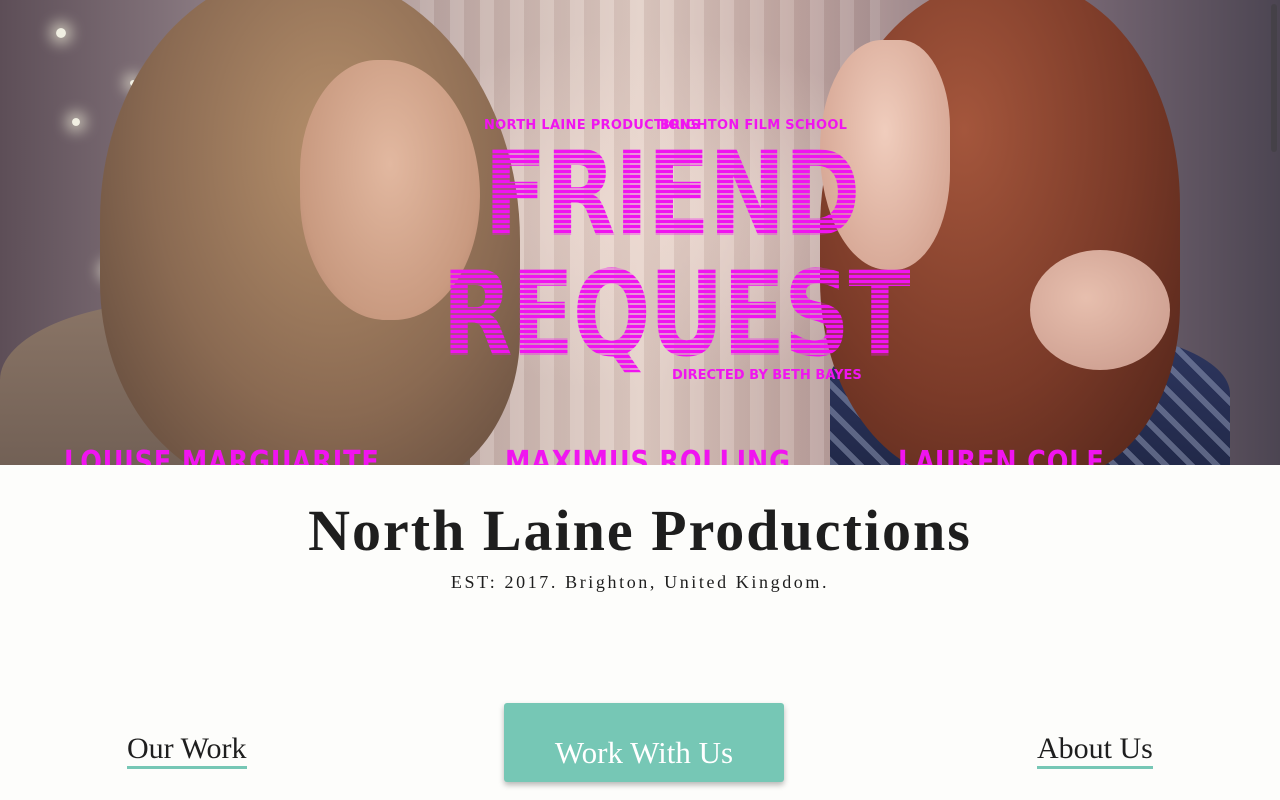 This screenshot has width=1280, height=800. I want to click on poster-title-line1: FRIEND, so click(672, 194).